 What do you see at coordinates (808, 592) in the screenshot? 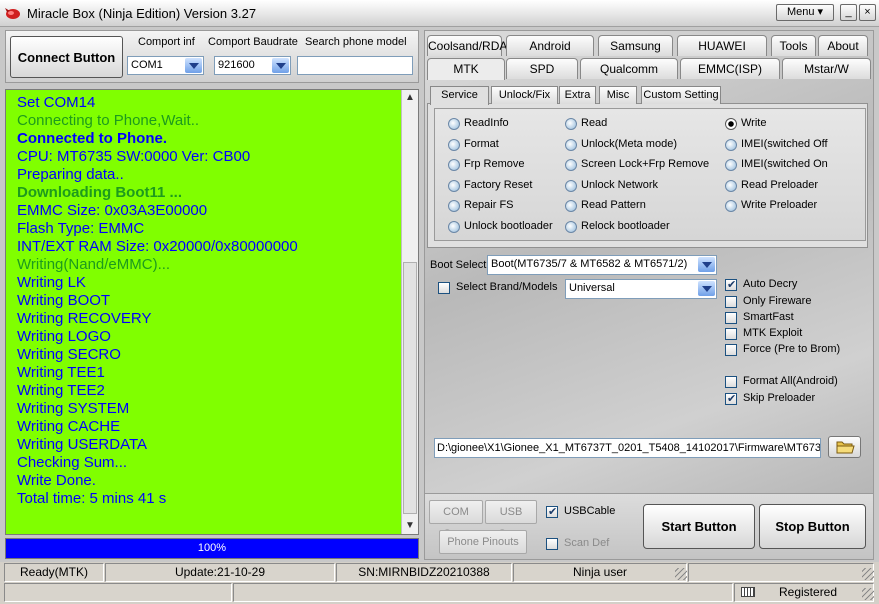
I see `registered-label: Registered` at bounding box center [808, 592].